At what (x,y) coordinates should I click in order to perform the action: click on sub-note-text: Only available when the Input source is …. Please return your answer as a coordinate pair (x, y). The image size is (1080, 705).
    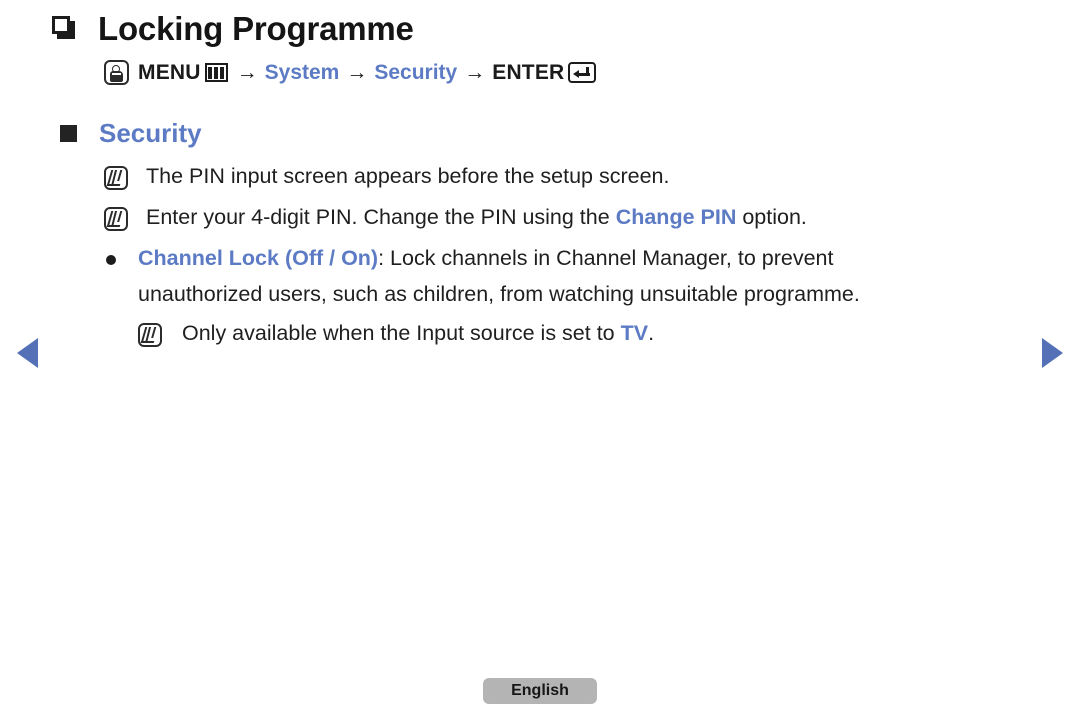
    Looking at the image, I should click on (603, 333).